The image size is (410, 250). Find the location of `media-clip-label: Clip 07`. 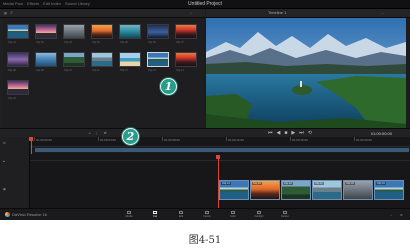

media-clip-label: Clip 07 is located at coordinates (180, 42).